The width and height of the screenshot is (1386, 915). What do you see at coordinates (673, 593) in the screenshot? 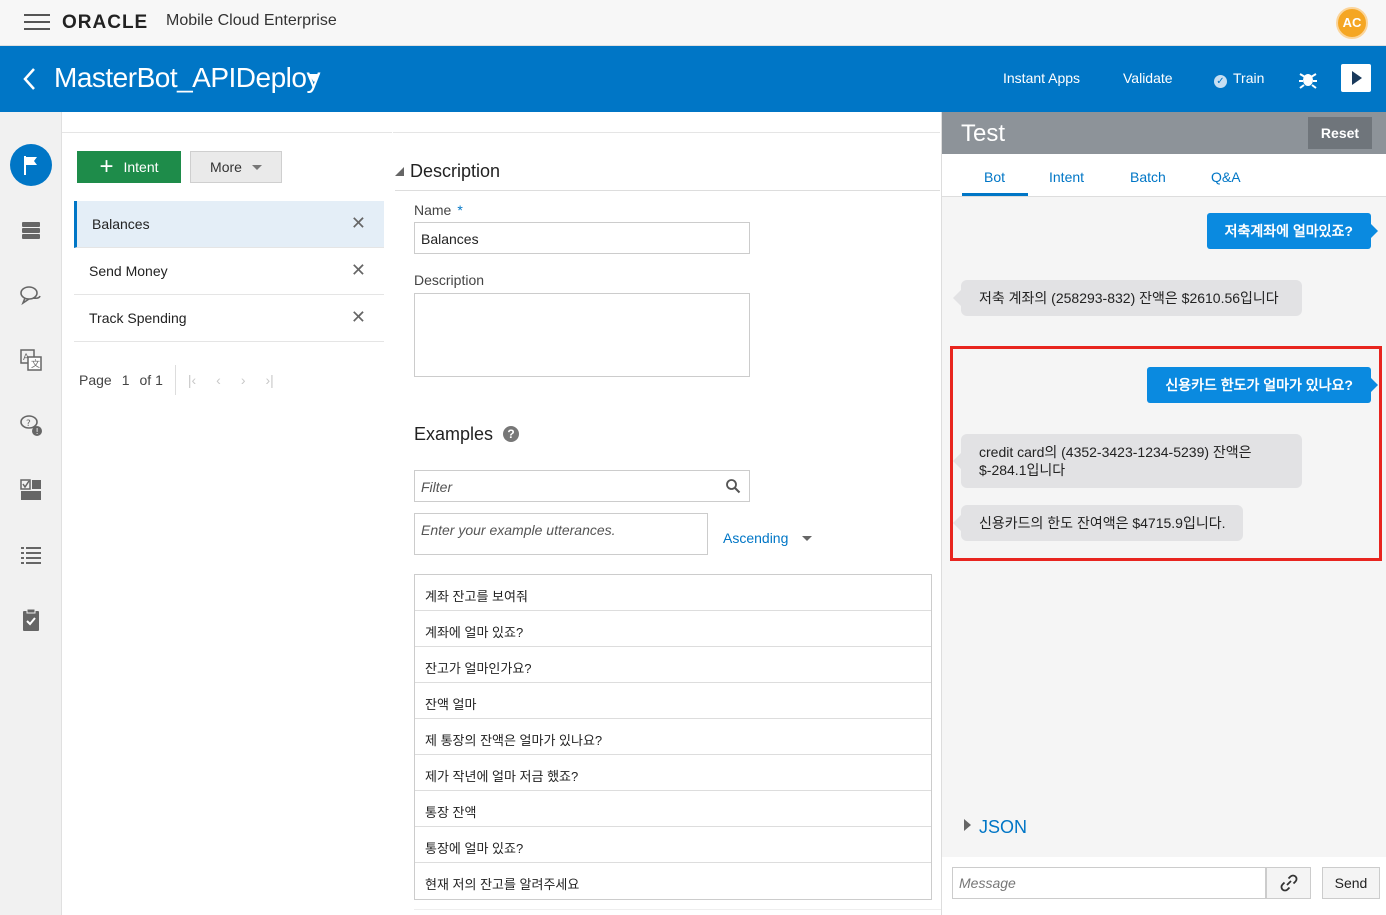
I see `example-row: 계좌 잔고를 보여줘` at bounding box center [673, 593].